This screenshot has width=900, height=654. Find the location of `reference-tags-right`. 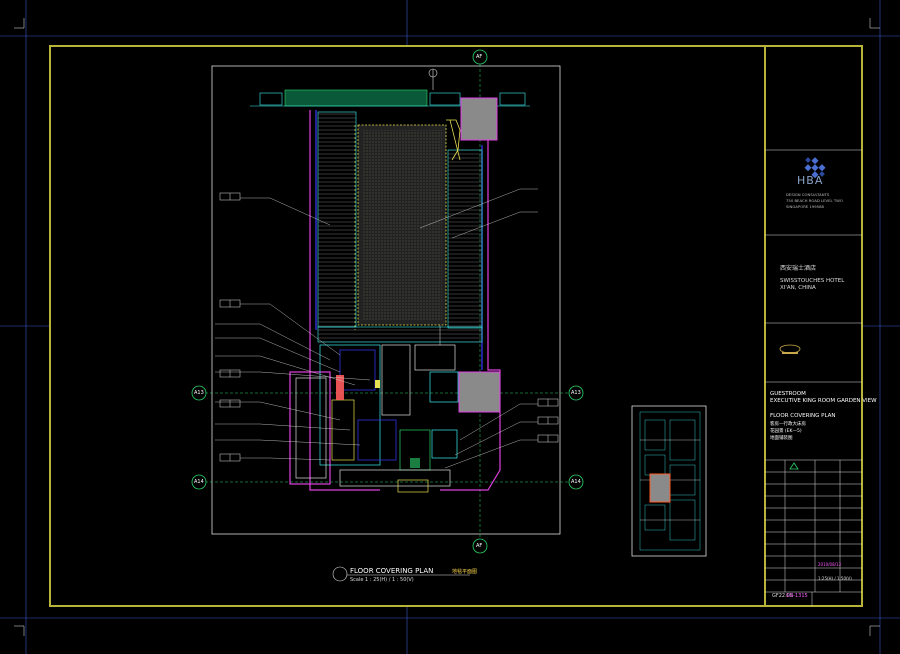

reference-tags-right is located at coordinates (548, 420).